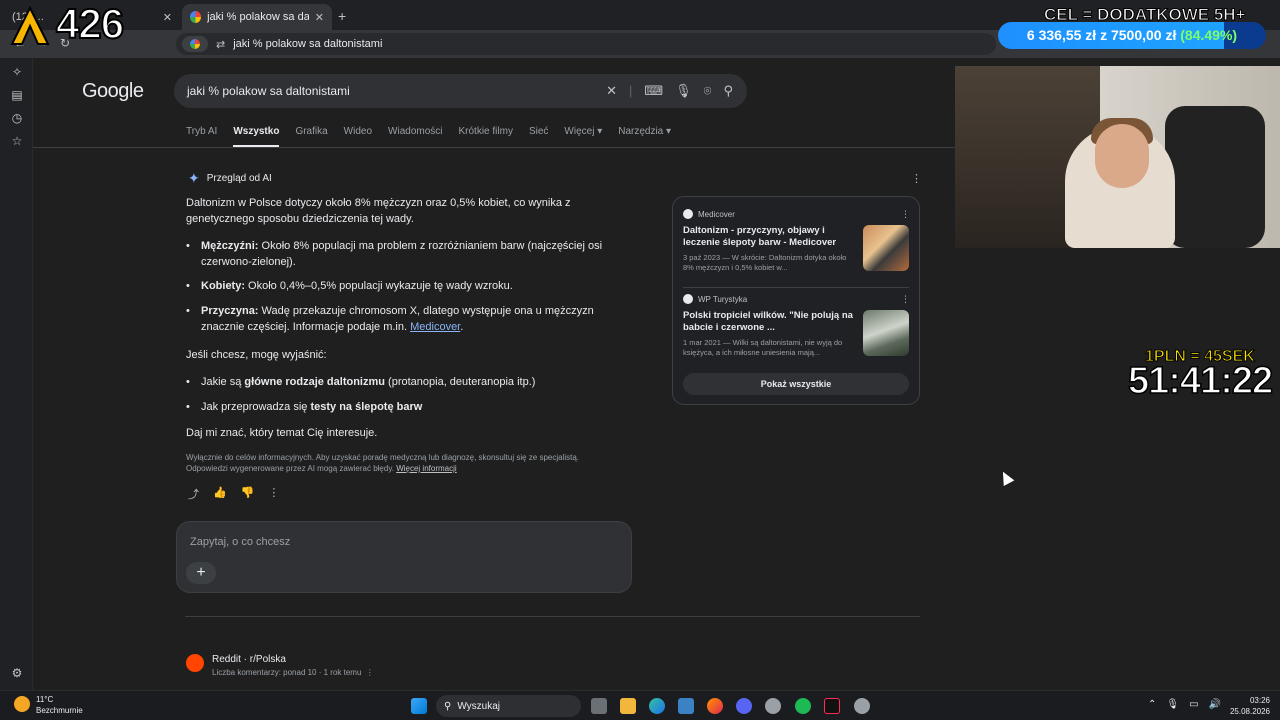 The height and width of the screenshot is (720, 1280). Describe the element at coordinates (201, 573) in the screenshot. I see `add-button: +` at that location.